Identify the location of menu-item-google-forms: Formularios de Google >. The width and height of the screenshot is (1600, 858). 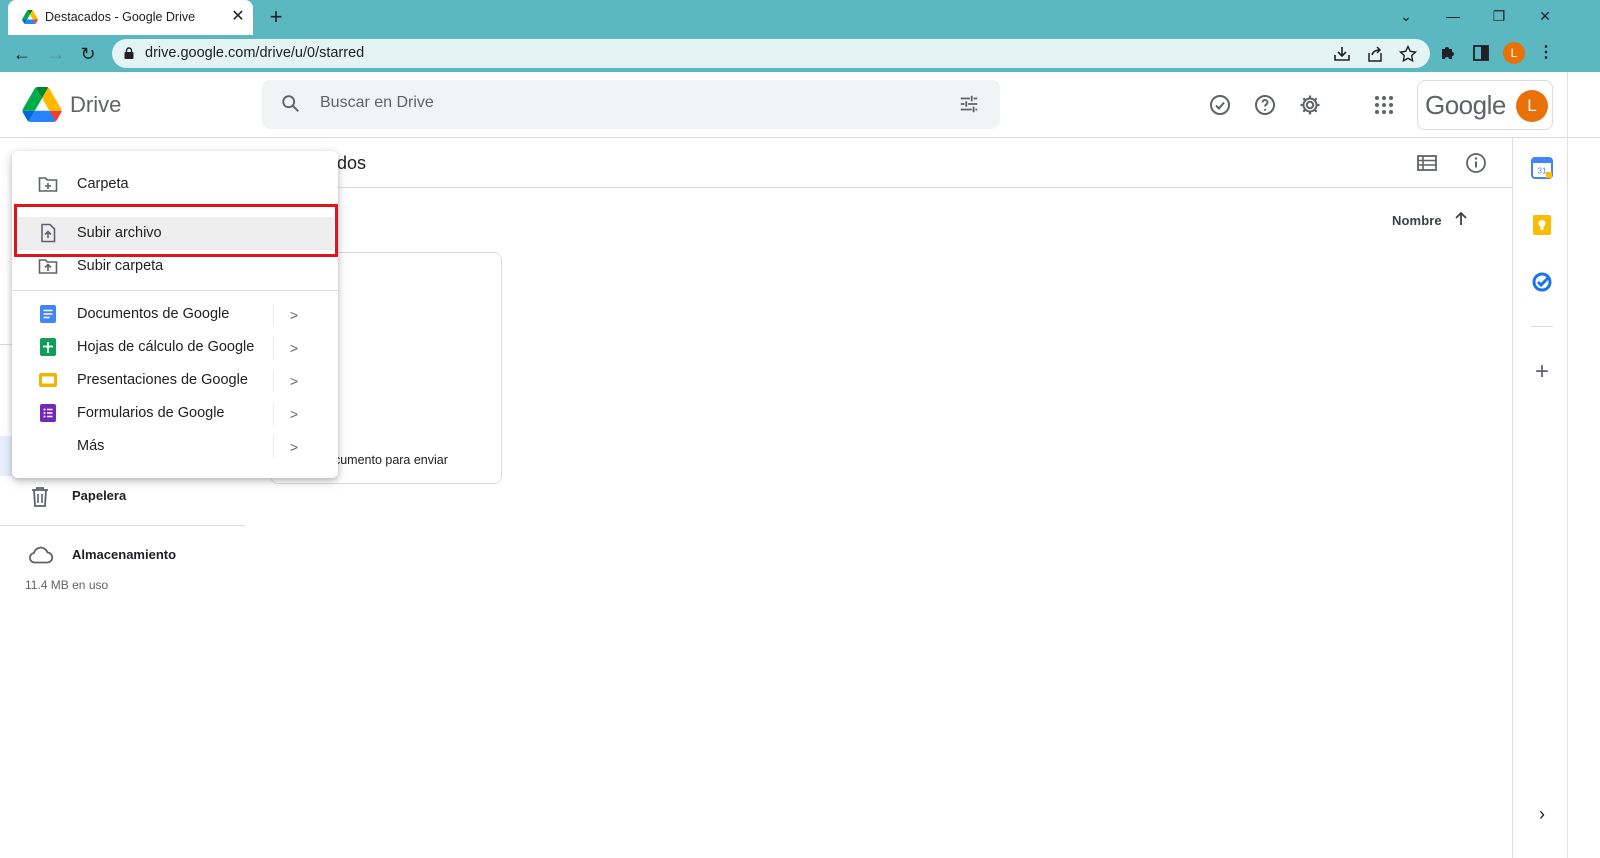
(175, 413).